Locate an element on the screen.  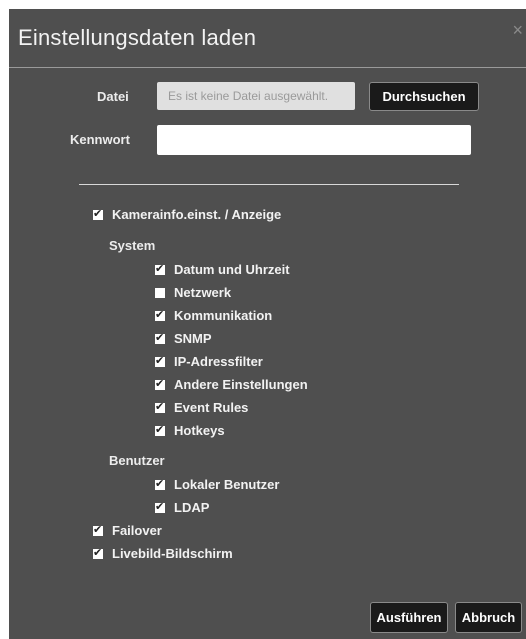
checkbox-label: Failover is located at coordinates (137, 530).